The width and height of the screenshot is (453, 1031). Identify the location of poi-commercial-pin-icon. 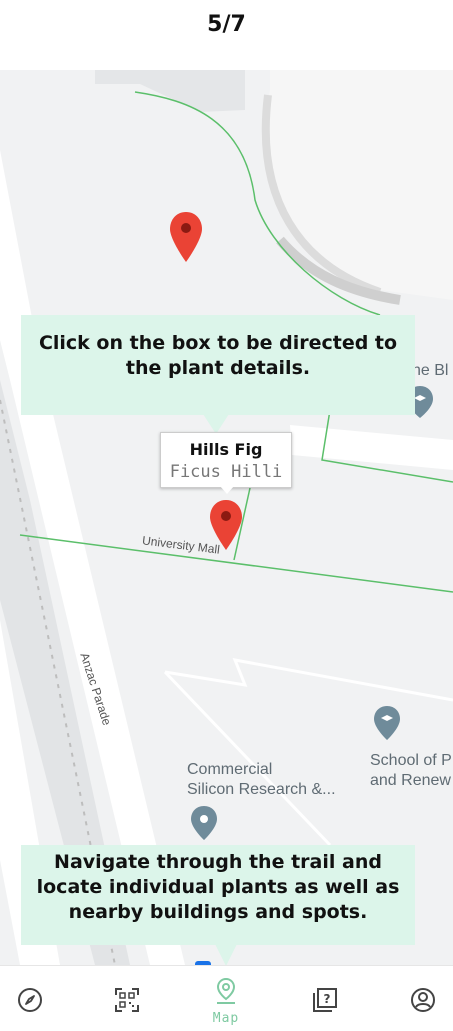
(204, 823).